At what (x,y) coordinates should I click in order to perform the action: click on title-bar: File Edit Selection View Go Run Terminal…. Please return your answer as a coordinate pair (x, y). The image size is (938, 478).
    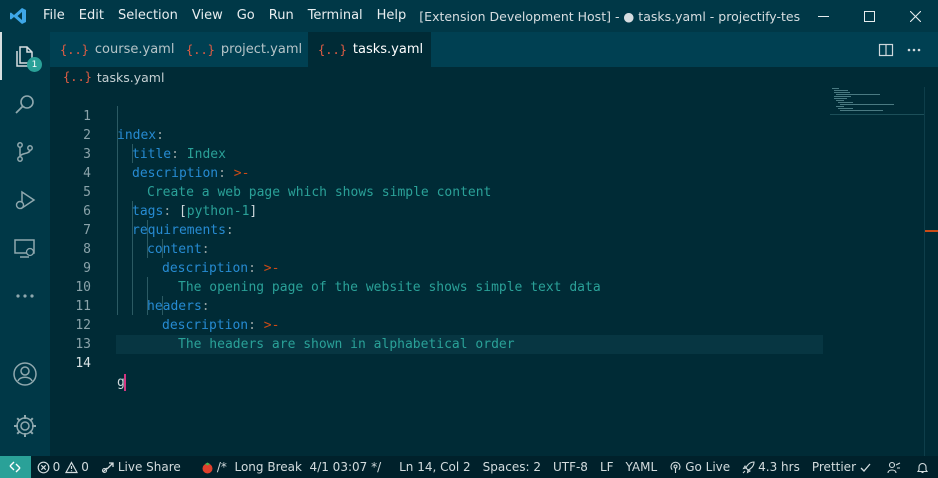
    Looking at the image, I should click on (469, 16).